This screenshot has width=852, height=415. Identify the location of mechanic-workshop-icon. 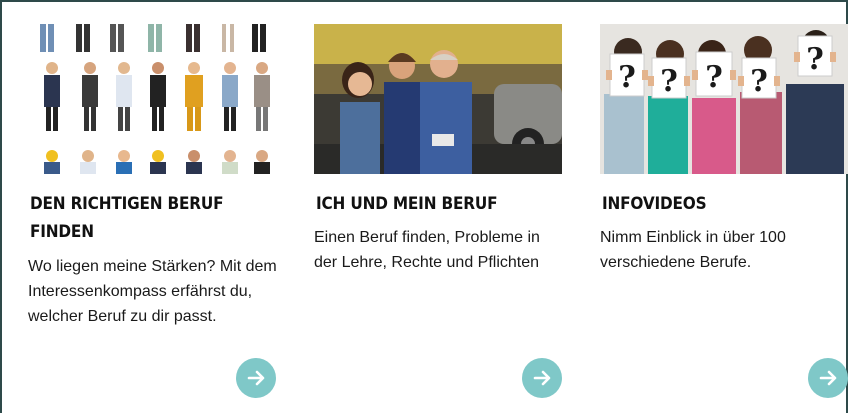
(438, 99).